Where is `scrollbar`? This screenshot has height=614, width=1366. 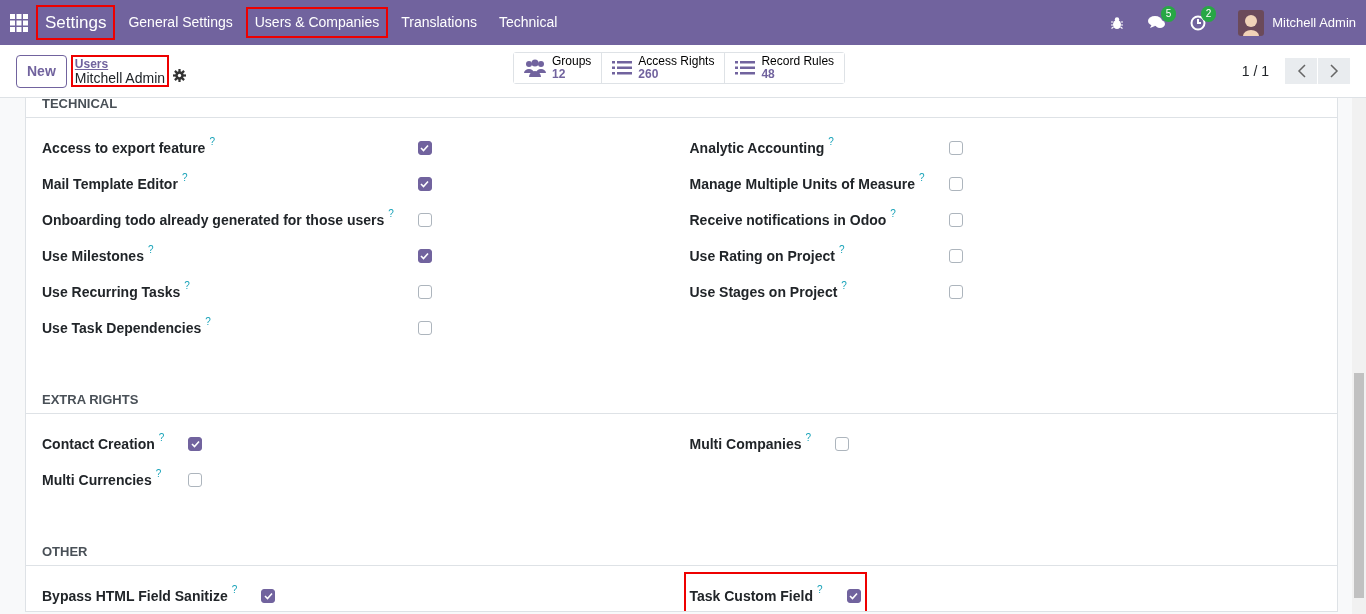 scrollbar is located at coordinates (1359, 356).